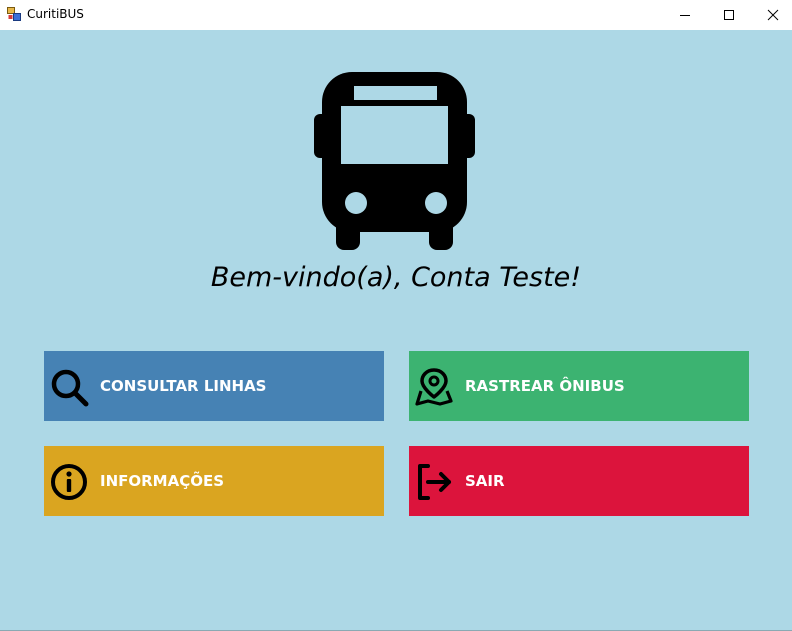  Describe the element at coordinates (545, 386) in the screenshot. I see `rastrear-onibus-label: RASTREAR ÔNIBUS` at that location.